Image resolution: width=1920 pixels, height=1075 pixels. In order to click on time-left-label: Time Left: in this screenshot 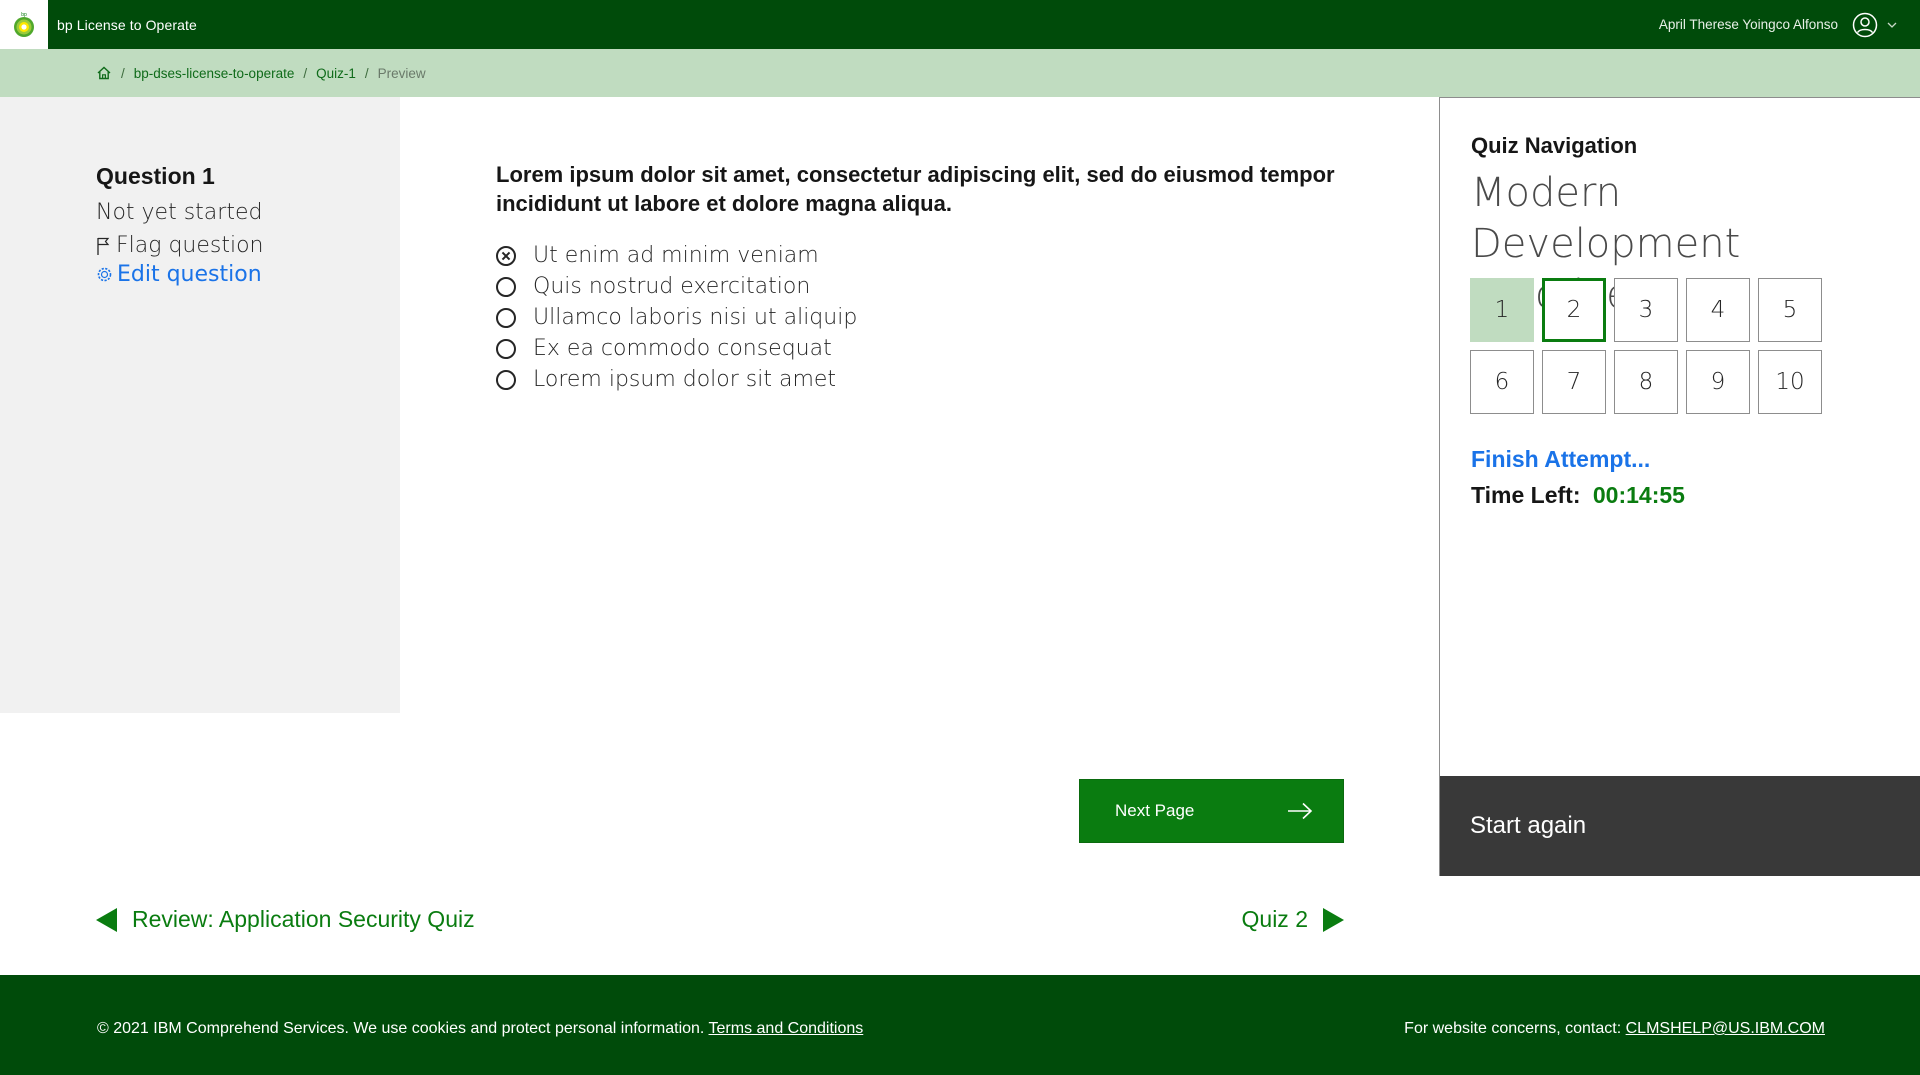, I will do `click(1526, 495)`.